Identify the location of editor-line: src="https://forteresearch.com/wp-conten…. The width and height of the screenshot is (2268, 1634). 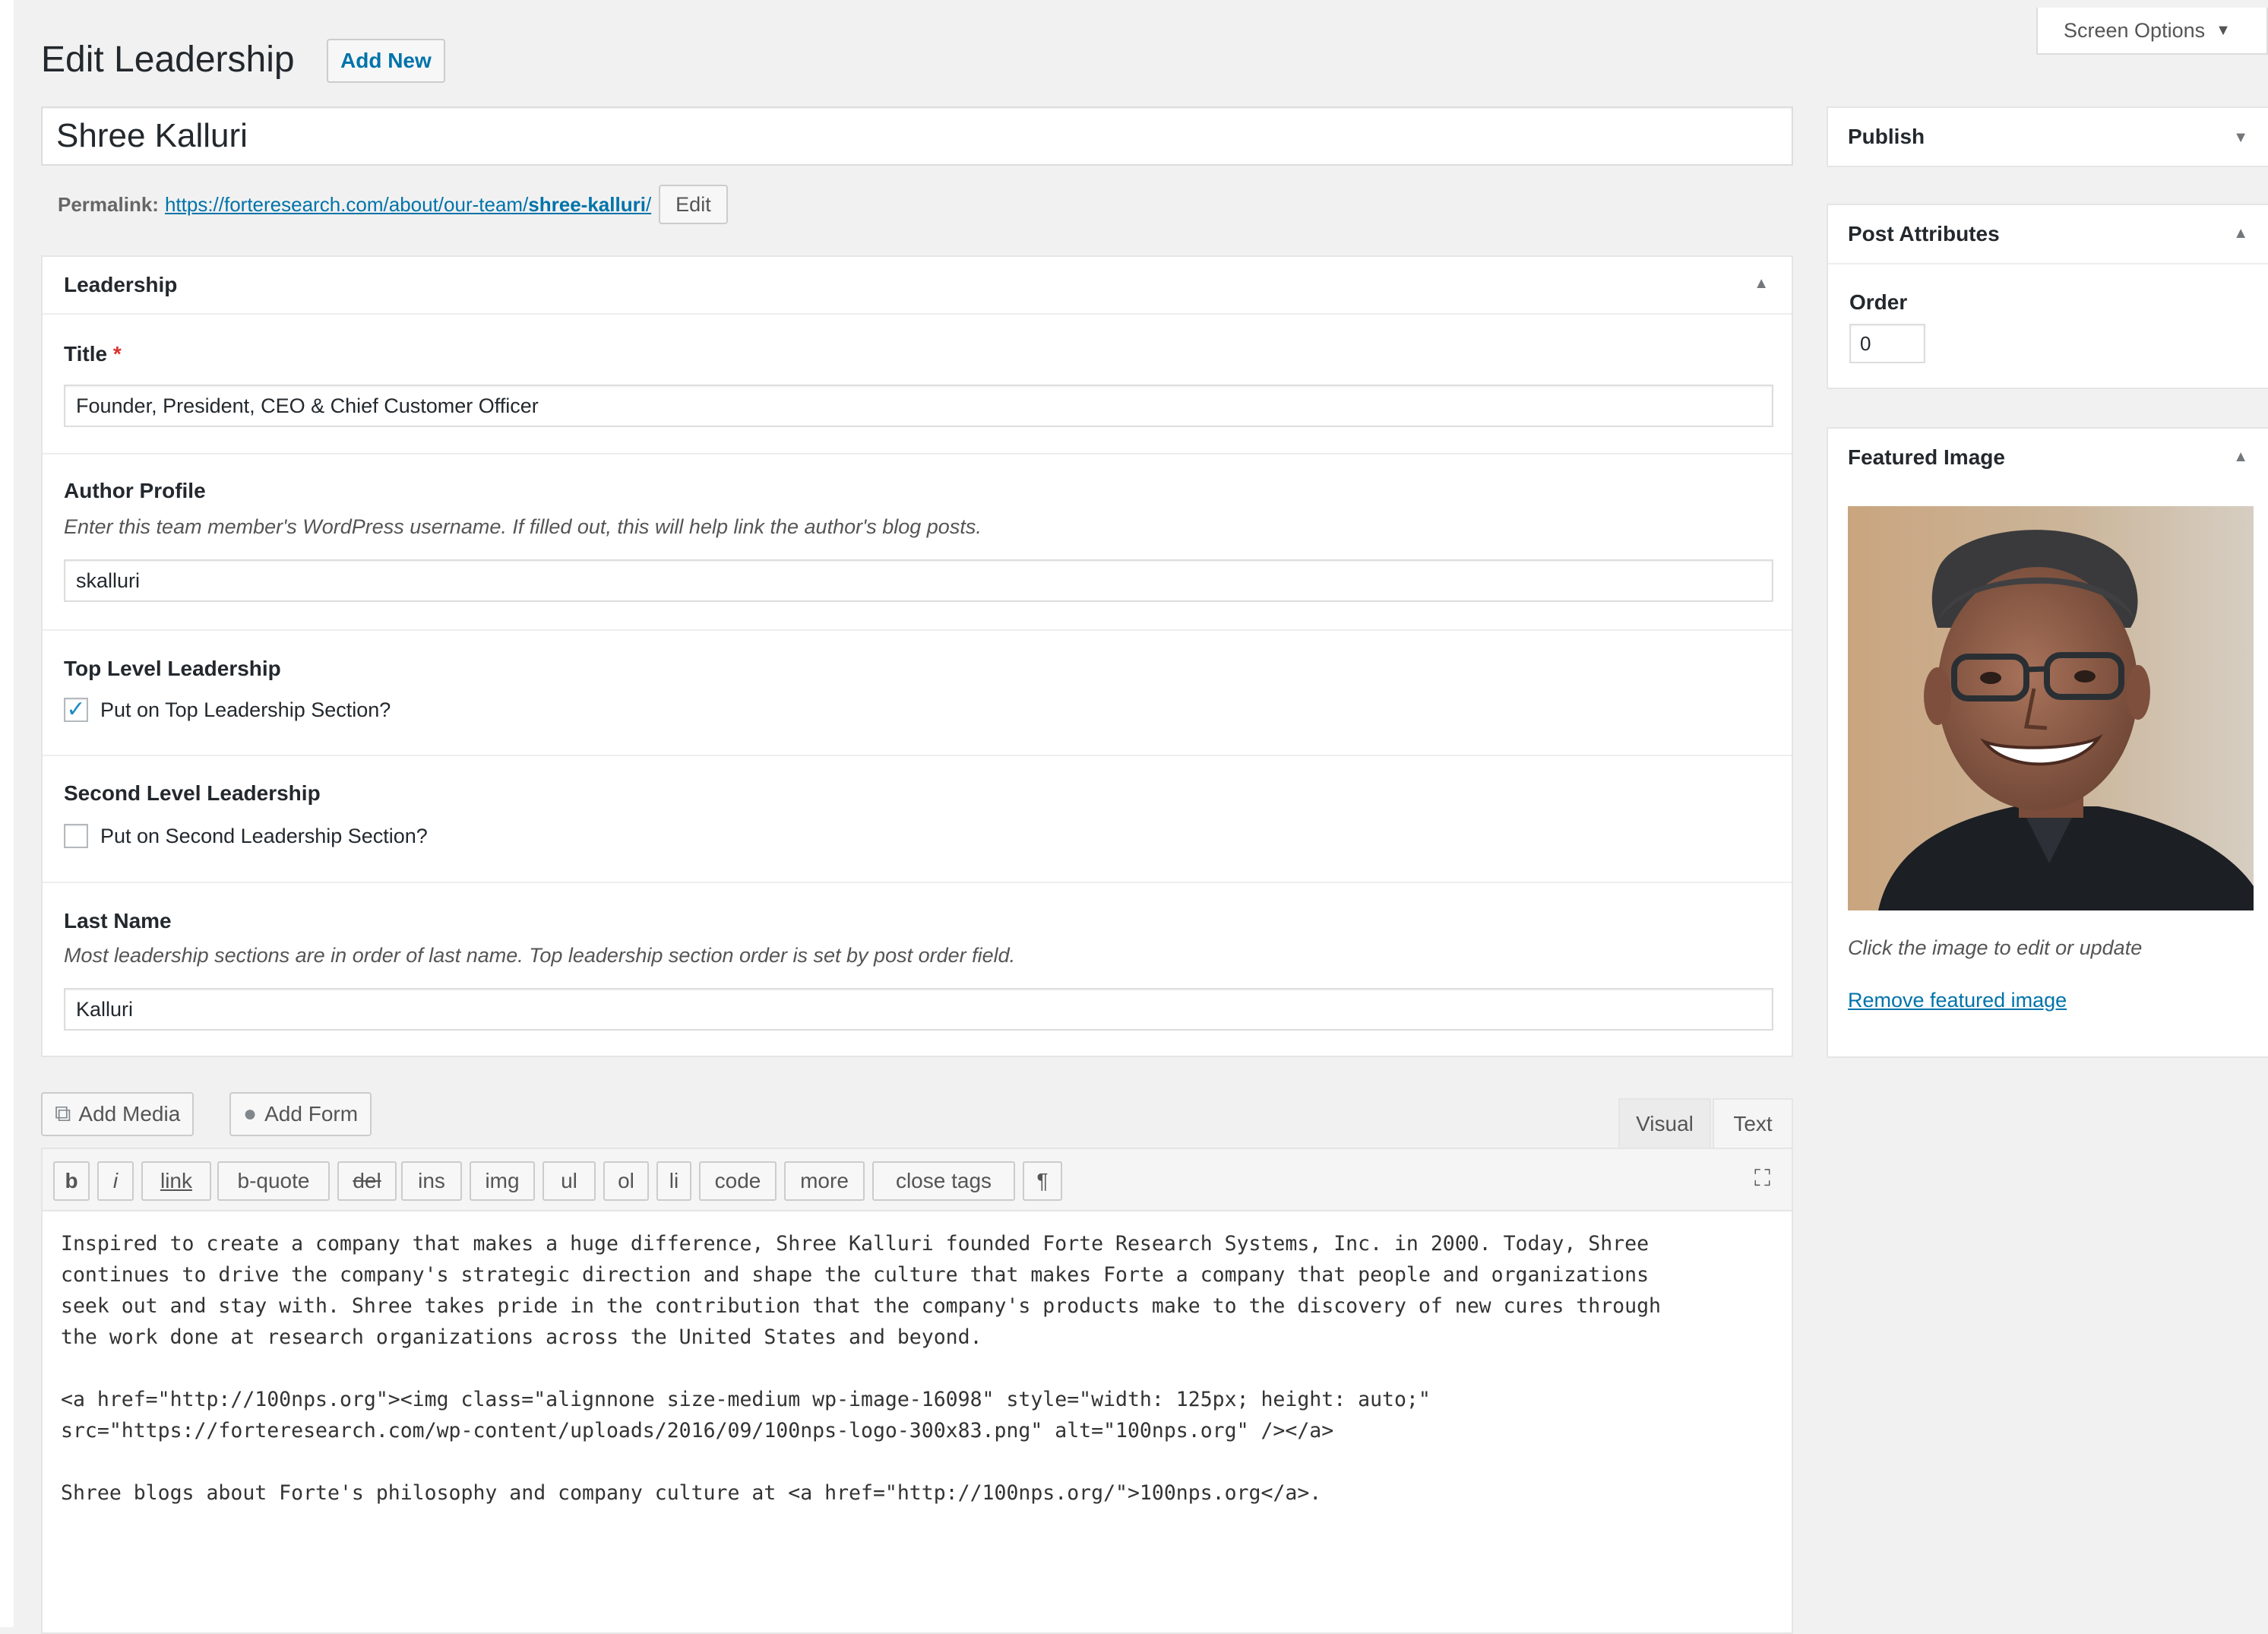
(697, 1431).